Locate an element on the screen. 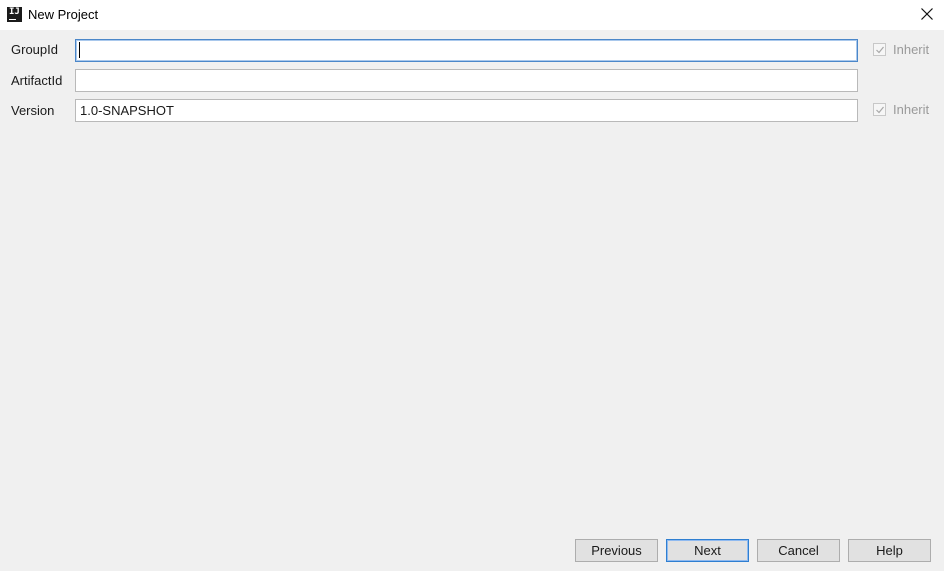  artifact-id-label: ArtifactId is located at coordinates (37, 80).